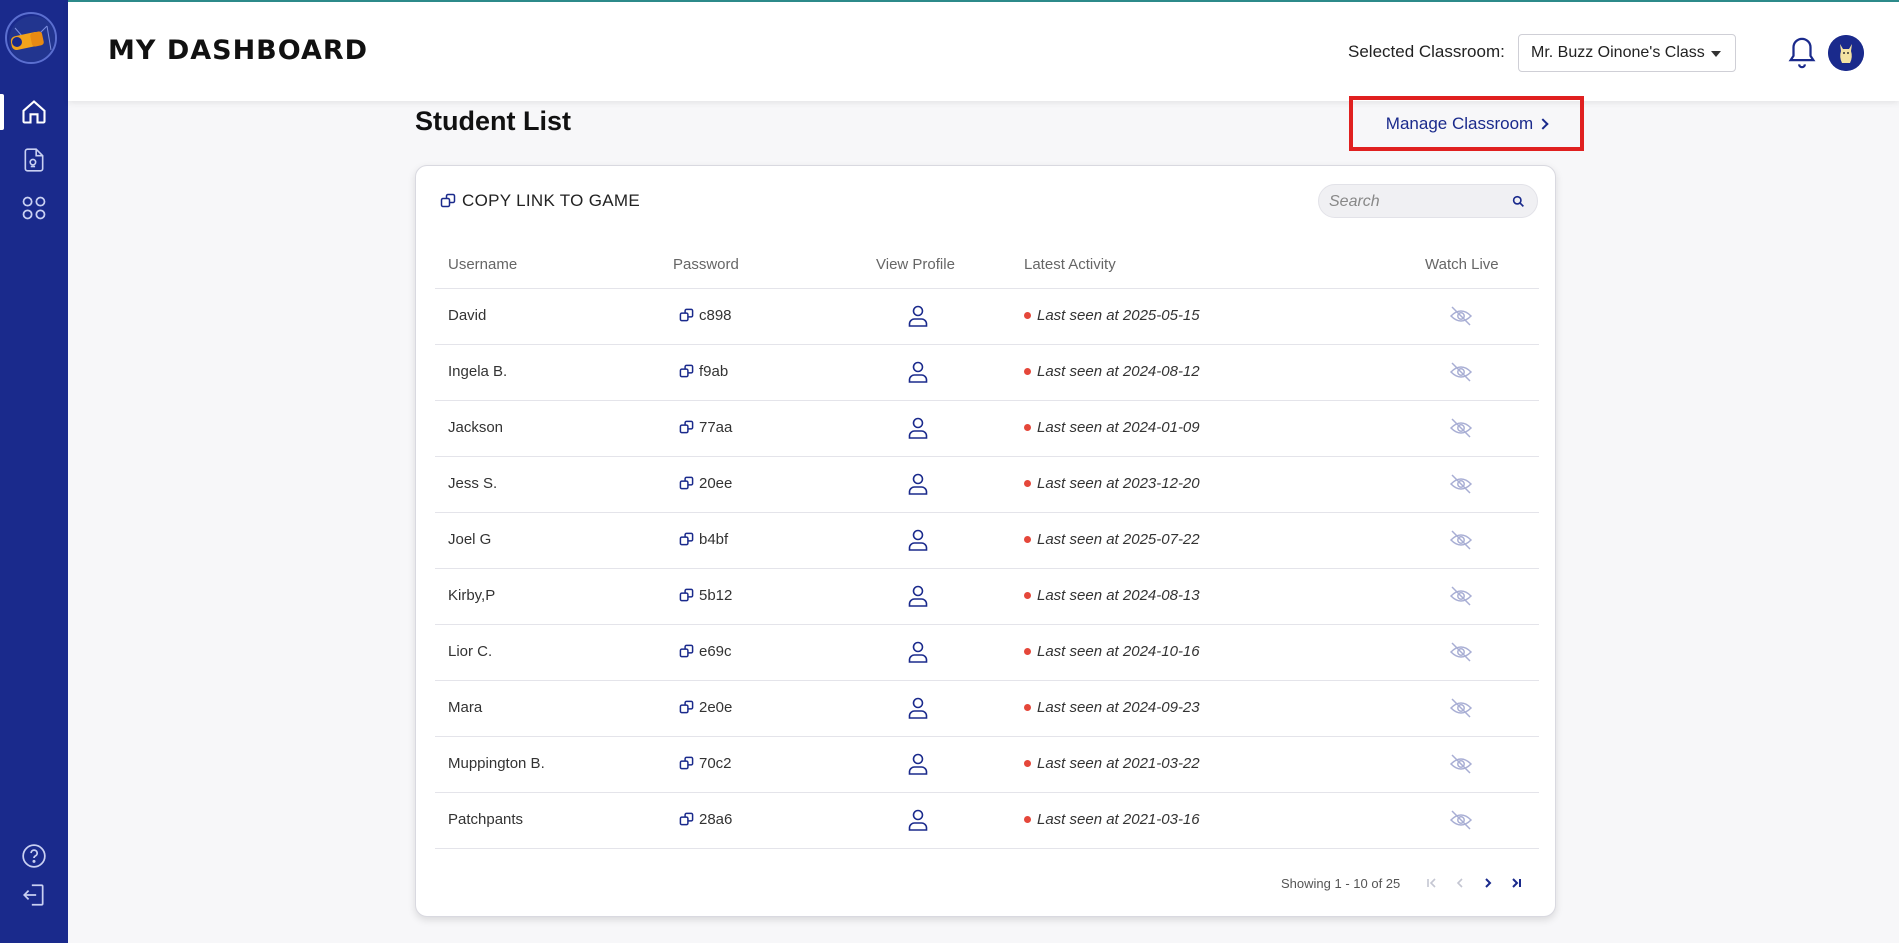 Image resolution: width=1899 pixels, height=943 pixels. Describe the element at coordinates (705, 707) in the screenshot. I see `student-password: 2e0e` at that location.